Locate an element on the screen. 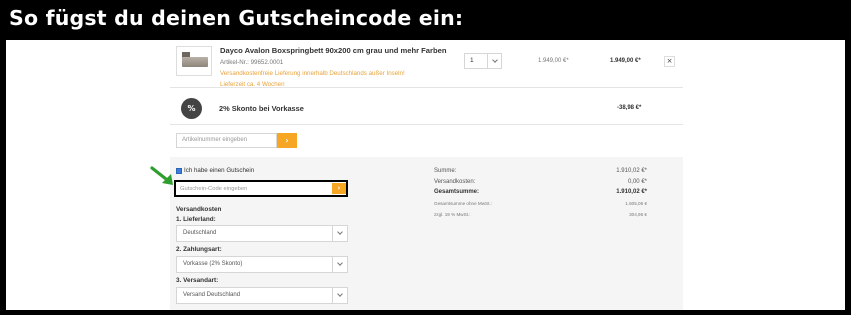 Image resolution: width=851 pixels, height=315 pixels. summary-total-label: Gesamtsumme: is located at coordinates (457, 192).